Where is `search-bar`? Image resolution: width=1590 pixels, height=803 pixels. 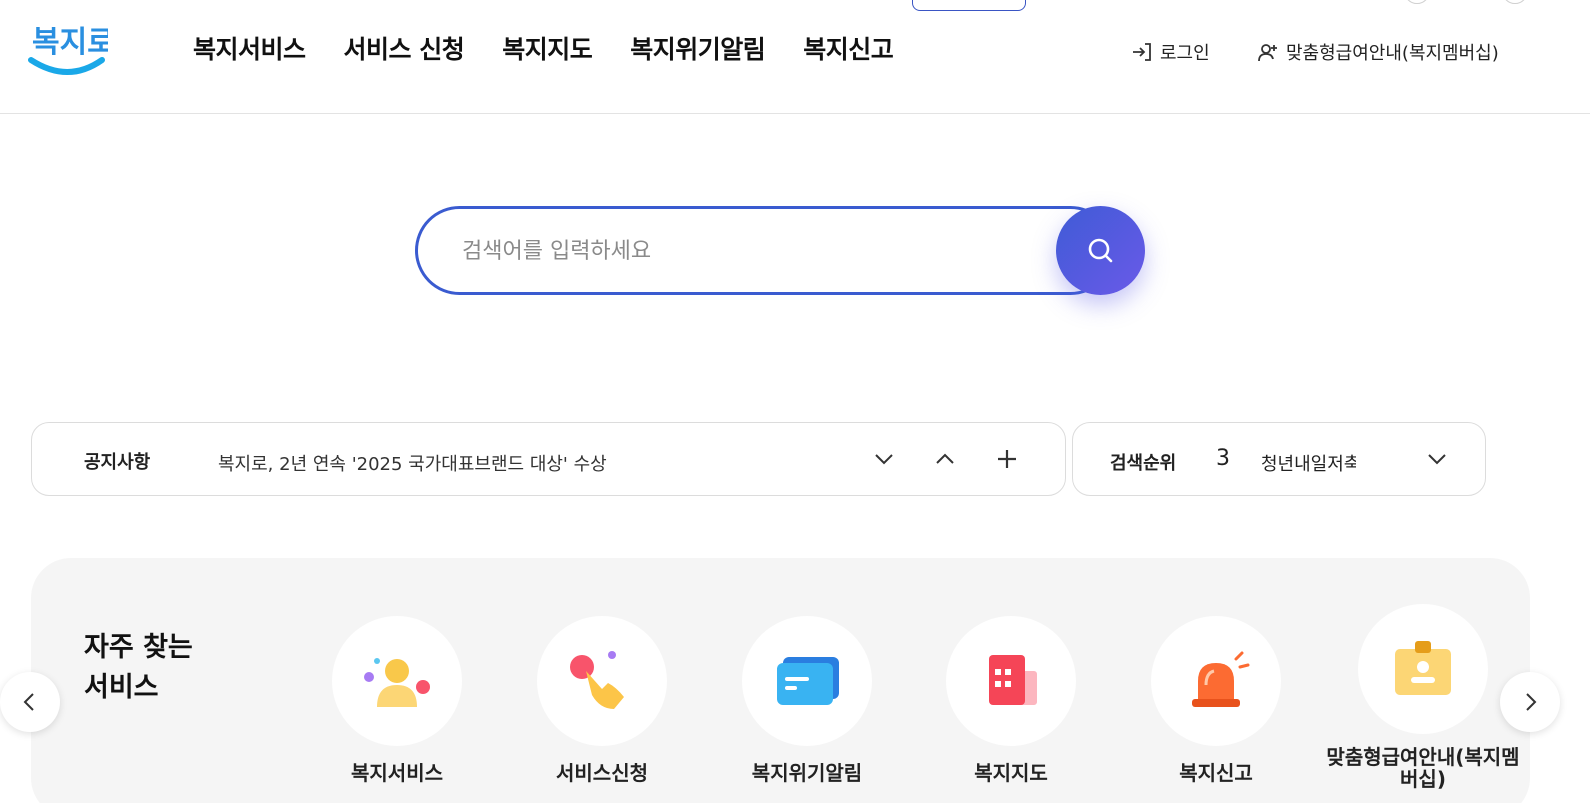
search-bar is located at coordinates (780, 250).